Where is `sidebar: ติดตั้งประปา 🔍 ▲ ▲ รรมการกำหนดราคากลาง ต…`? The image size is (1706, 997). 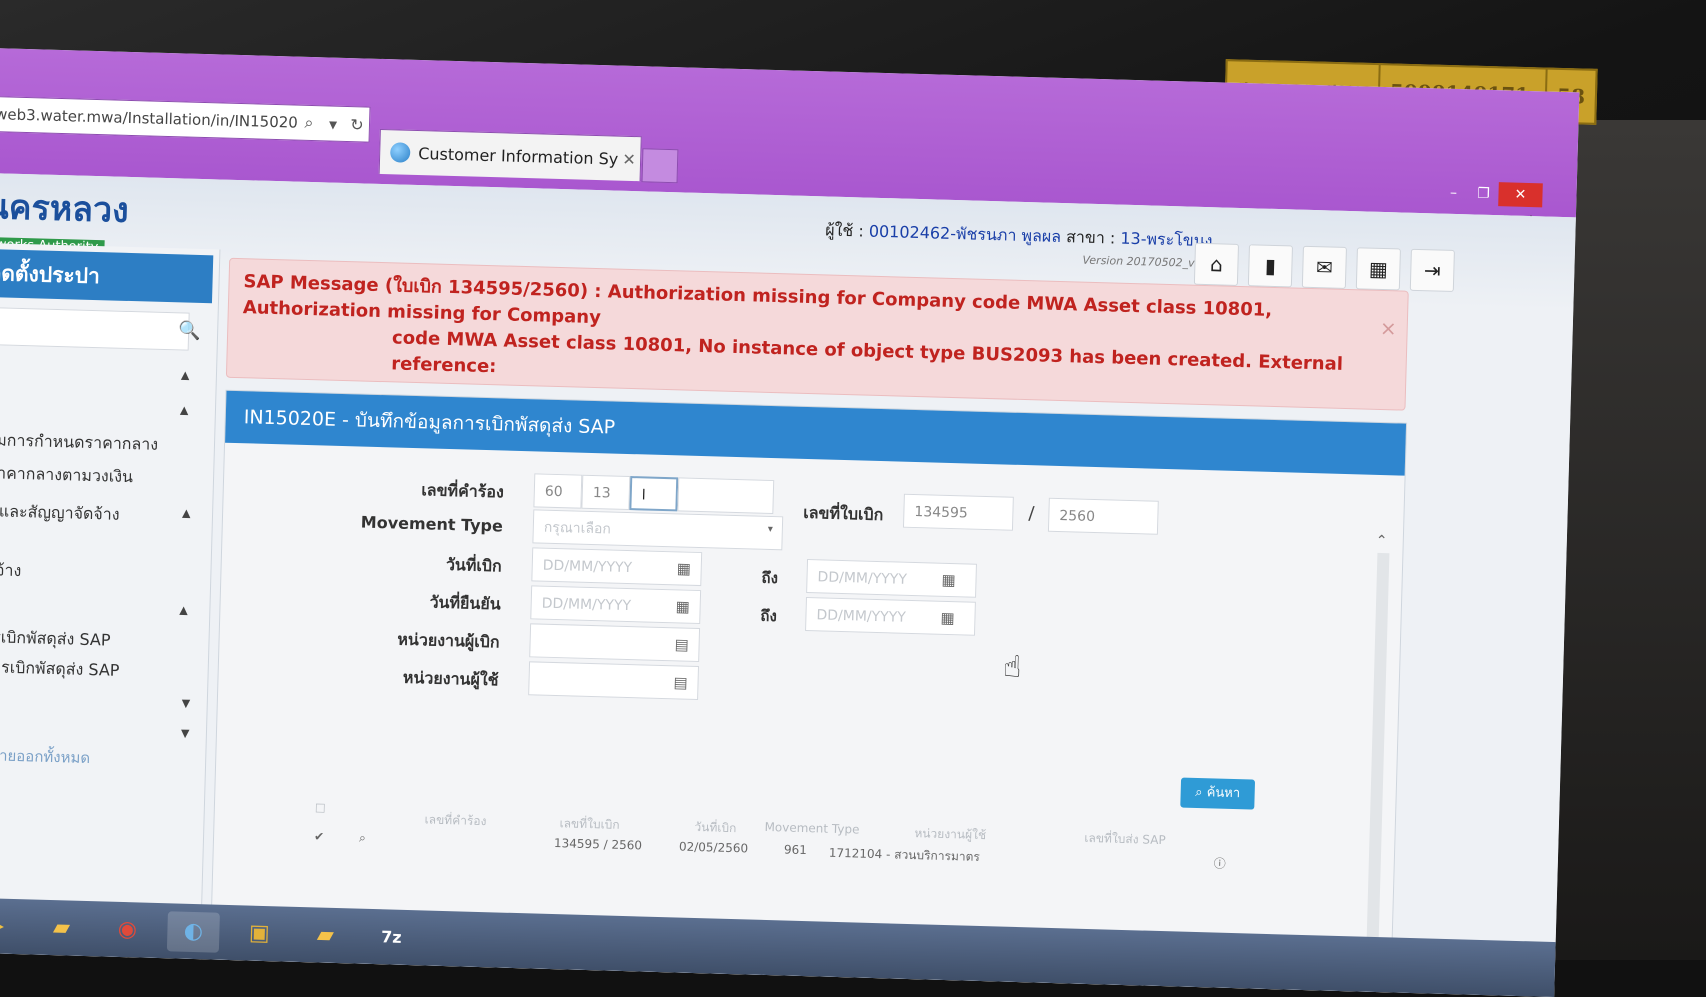 sidebar: ติดตั้งประปา 🔍 ▲ ▲ รรมการกำหนดราคากลาง ต… is located at coordinates (110, 601).